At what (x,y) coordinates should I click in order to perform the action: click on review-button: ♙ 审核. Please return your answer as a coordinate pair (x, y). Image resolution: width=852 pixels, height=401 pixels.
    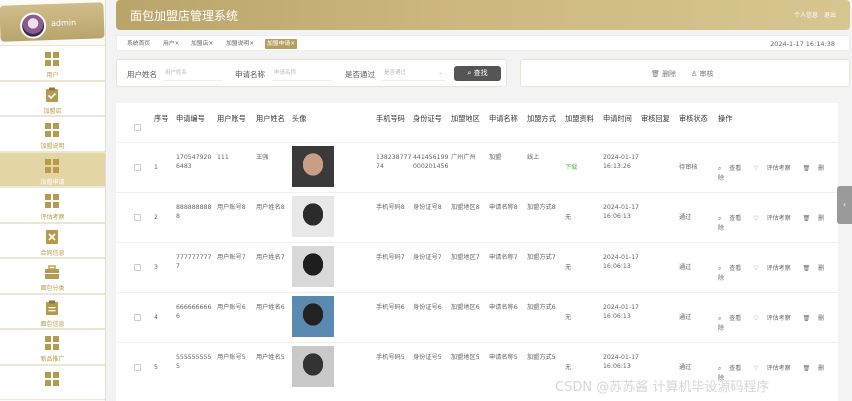
    Looking at the image, I should click on (702, 74).